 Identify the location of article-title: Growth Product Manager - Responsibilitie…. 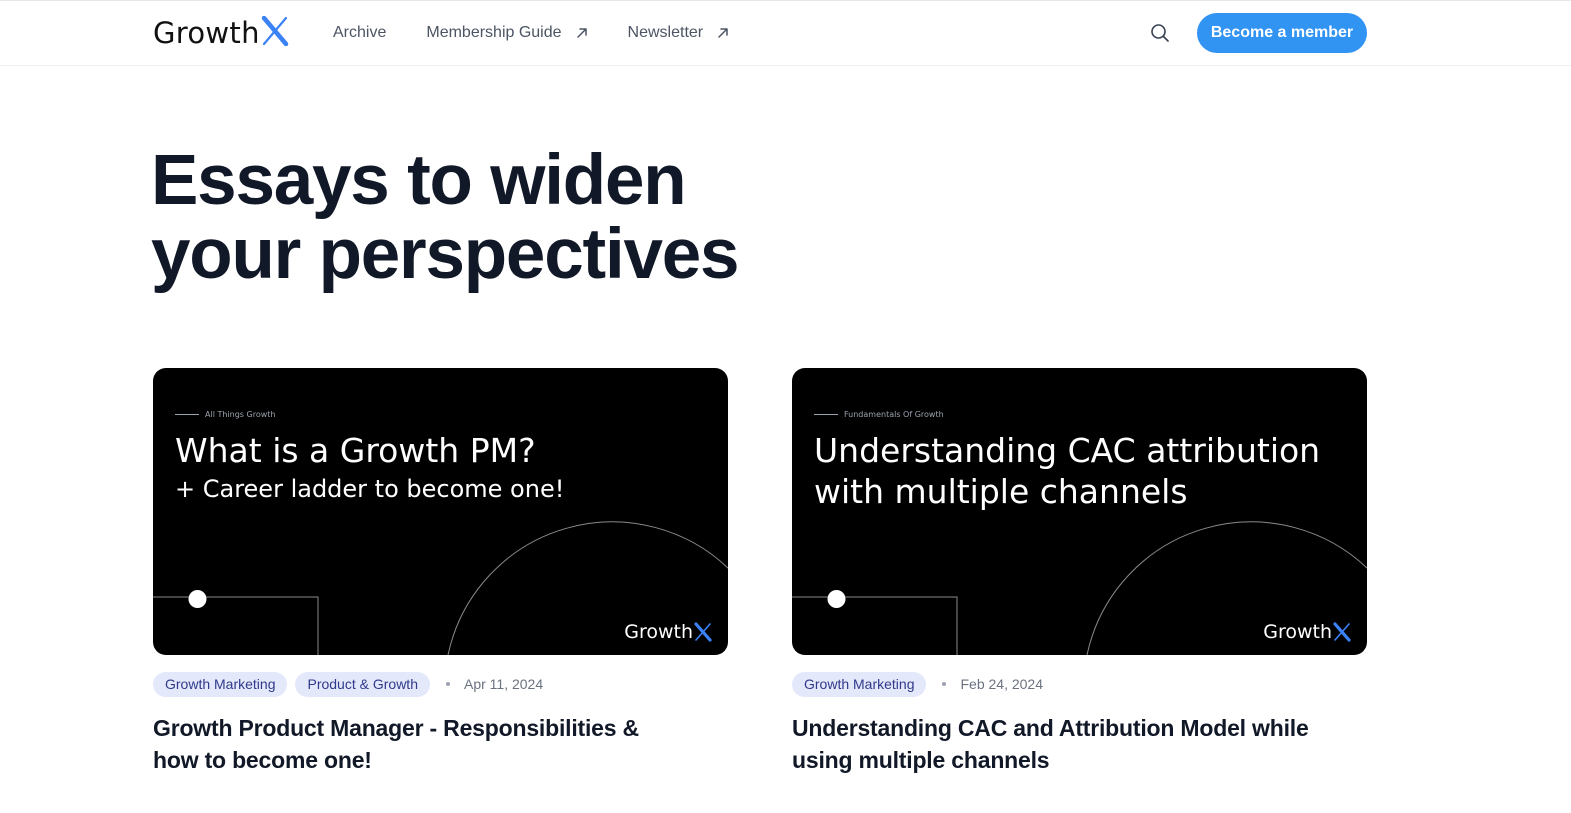
(413, 744).